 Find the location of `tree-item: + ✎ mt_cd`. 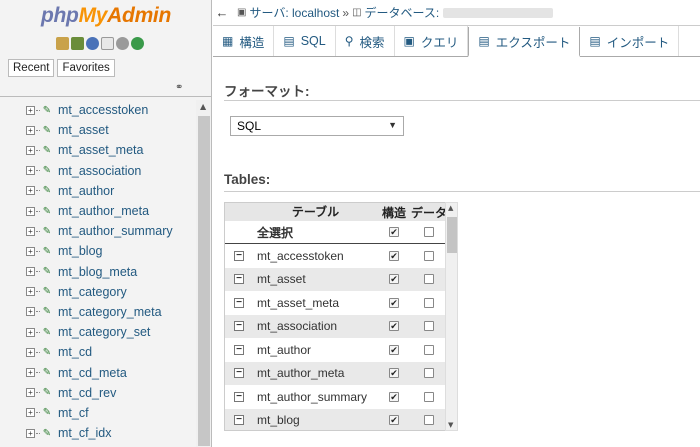

tree-item: + ✎ mt_cd is located at coordinates (98, 352).